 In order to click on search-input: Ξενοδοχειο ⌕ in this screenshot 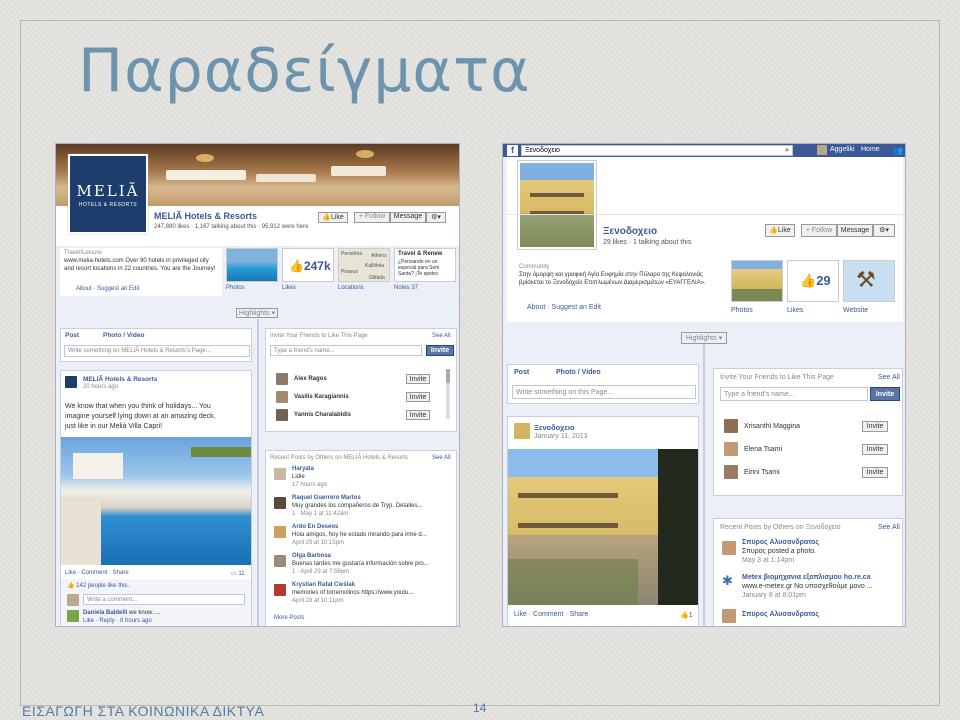, I will do `click(657, 150)`.